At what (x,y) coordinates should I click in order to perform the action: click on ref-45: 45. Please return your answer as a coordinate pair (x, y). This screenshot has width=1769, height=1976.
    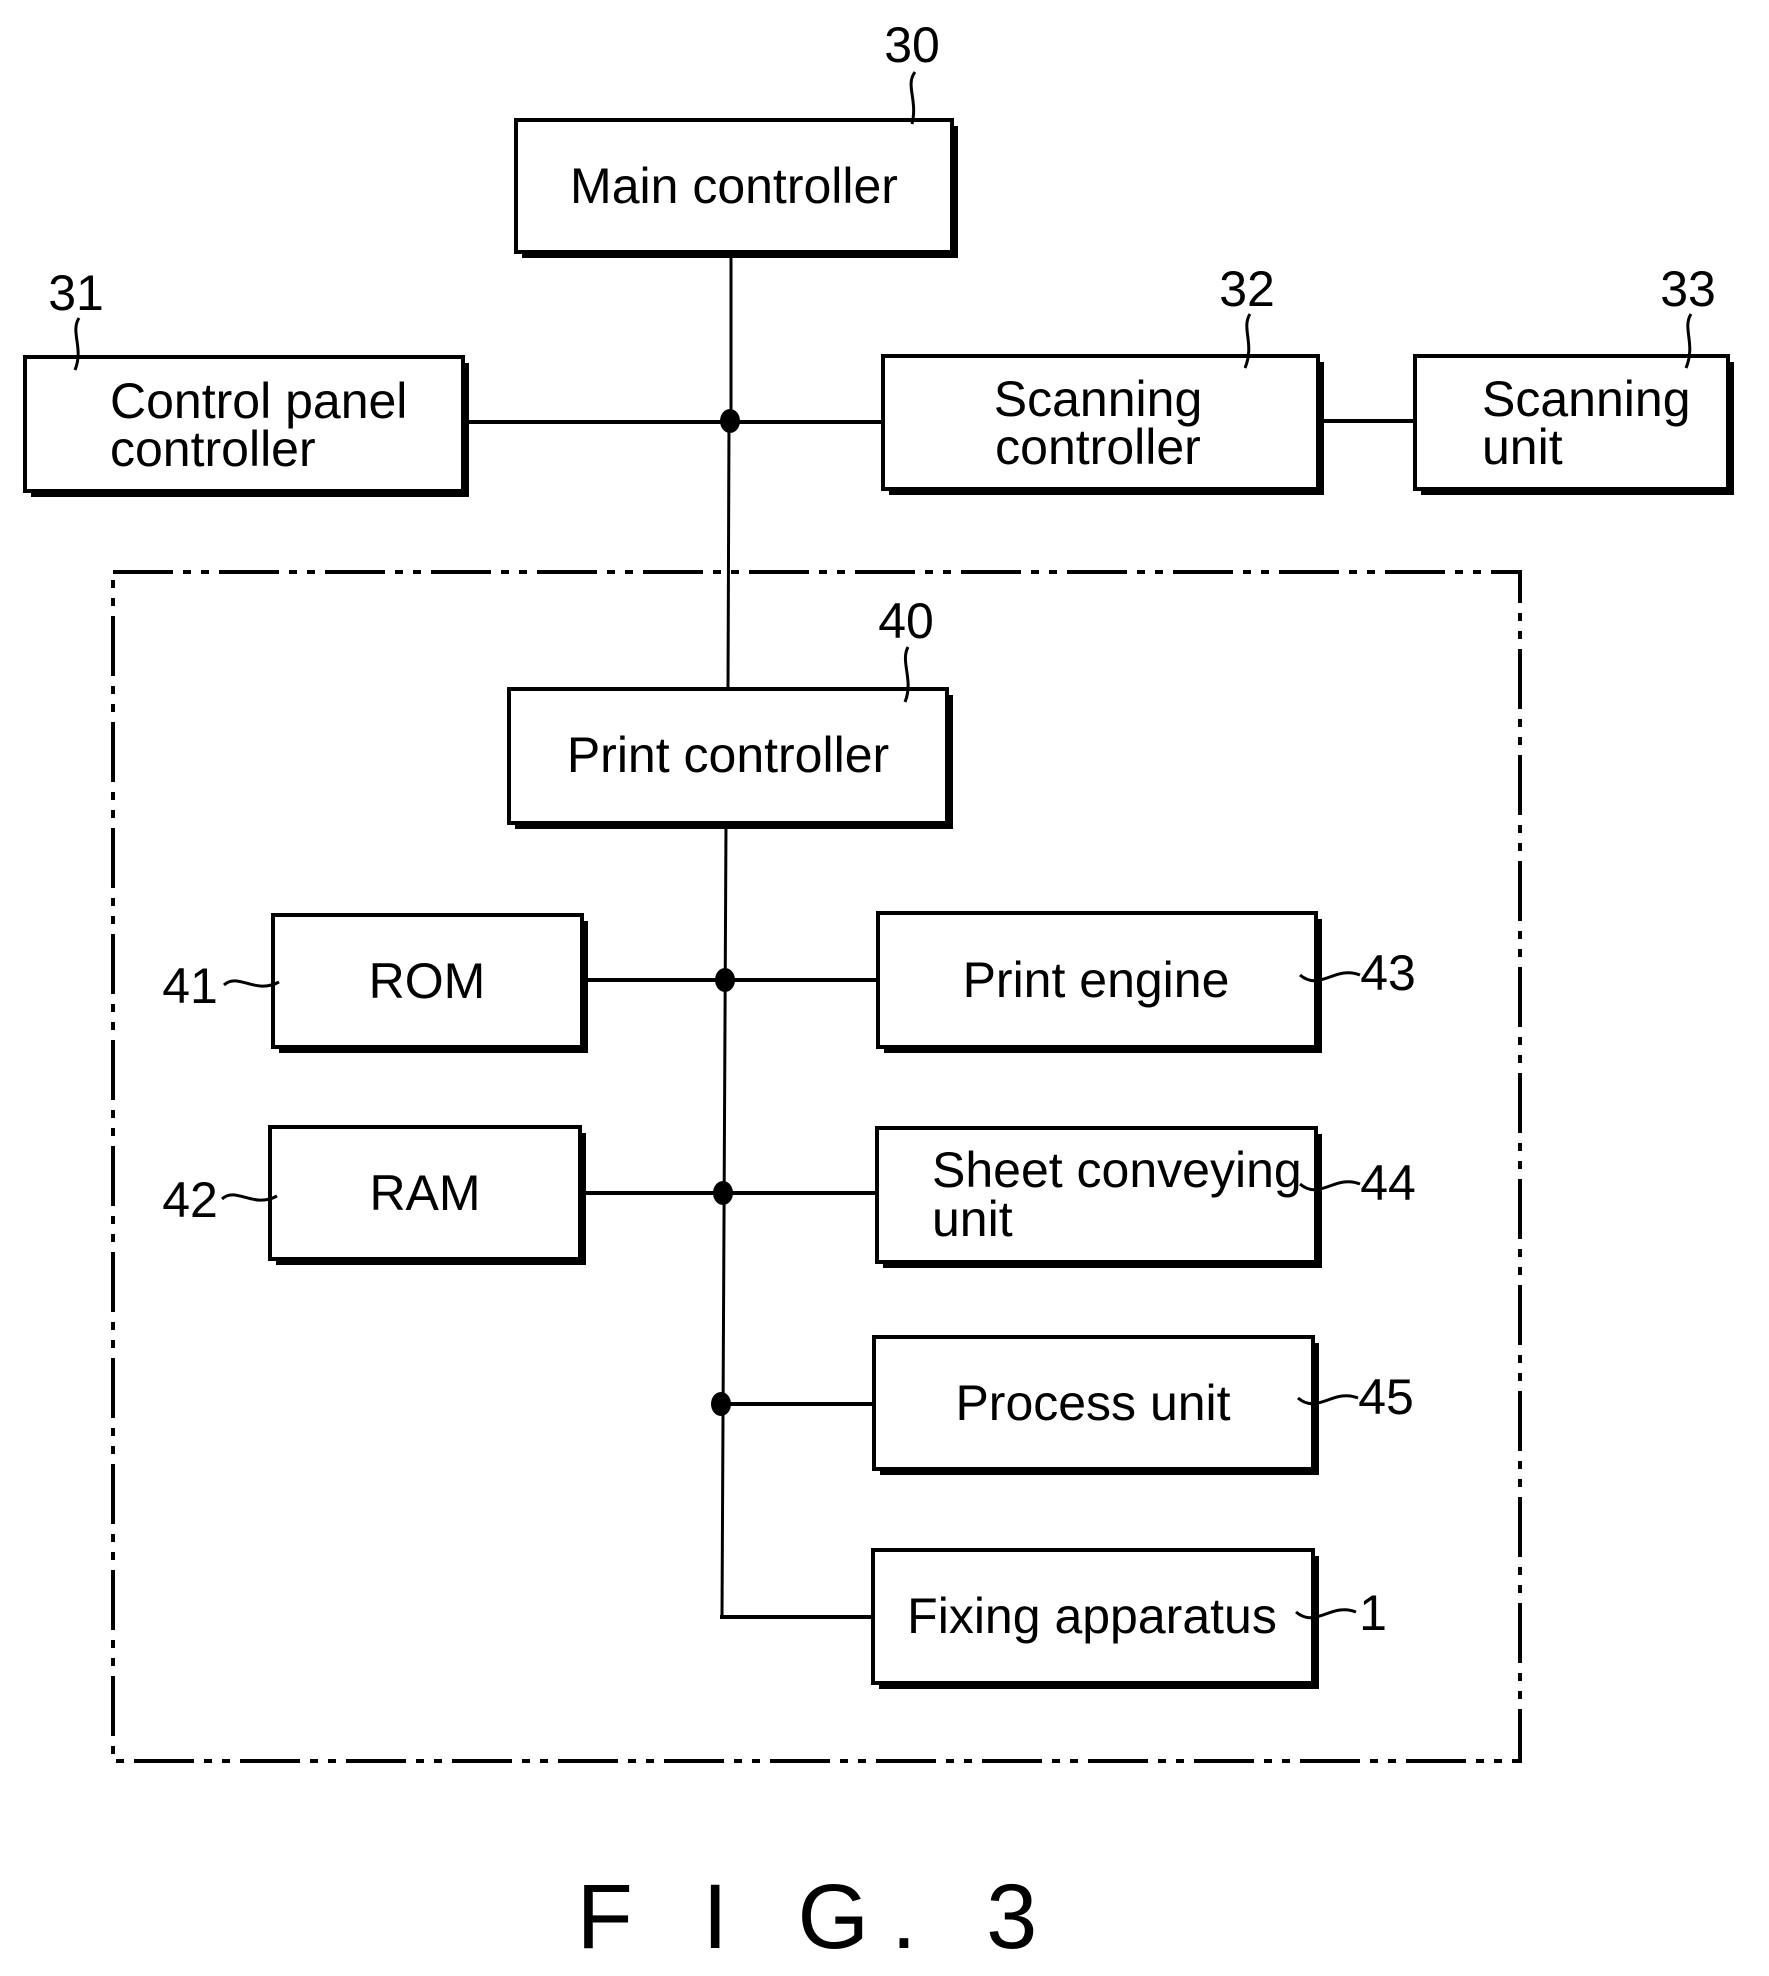
    Looking at the image, I should click on (1386, 1397).